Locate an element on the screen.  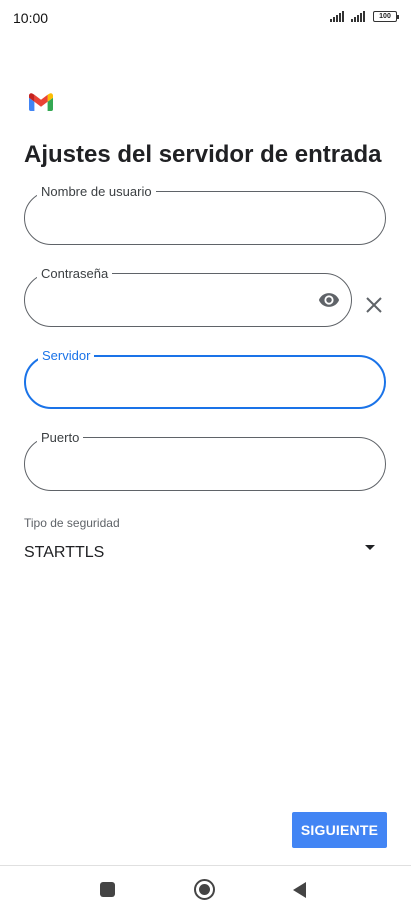
status-time: 10:00 is located at coordinates (31, 18).